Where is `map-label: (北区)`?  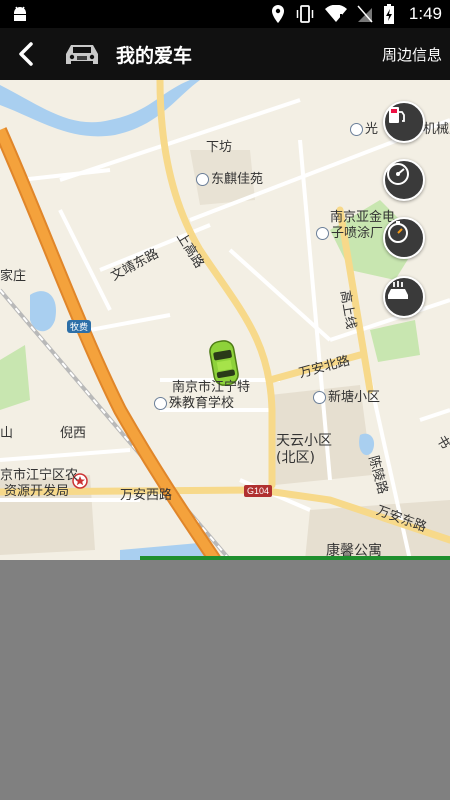
map-label: (北区) is located at coordinates (295, 458).